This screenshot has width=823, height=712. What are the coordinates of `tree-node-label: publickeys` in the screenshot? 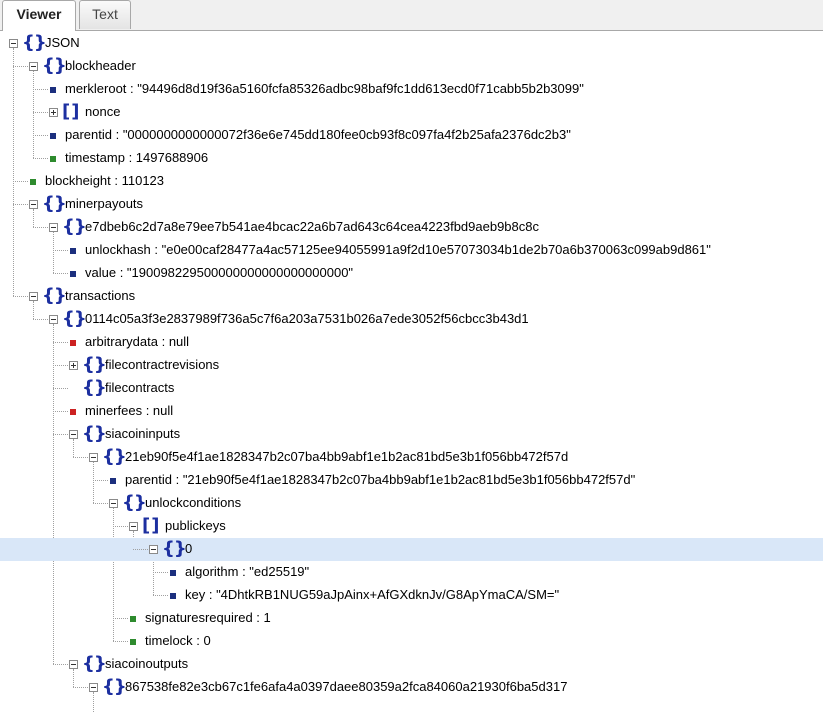 It's located at (195, 525).